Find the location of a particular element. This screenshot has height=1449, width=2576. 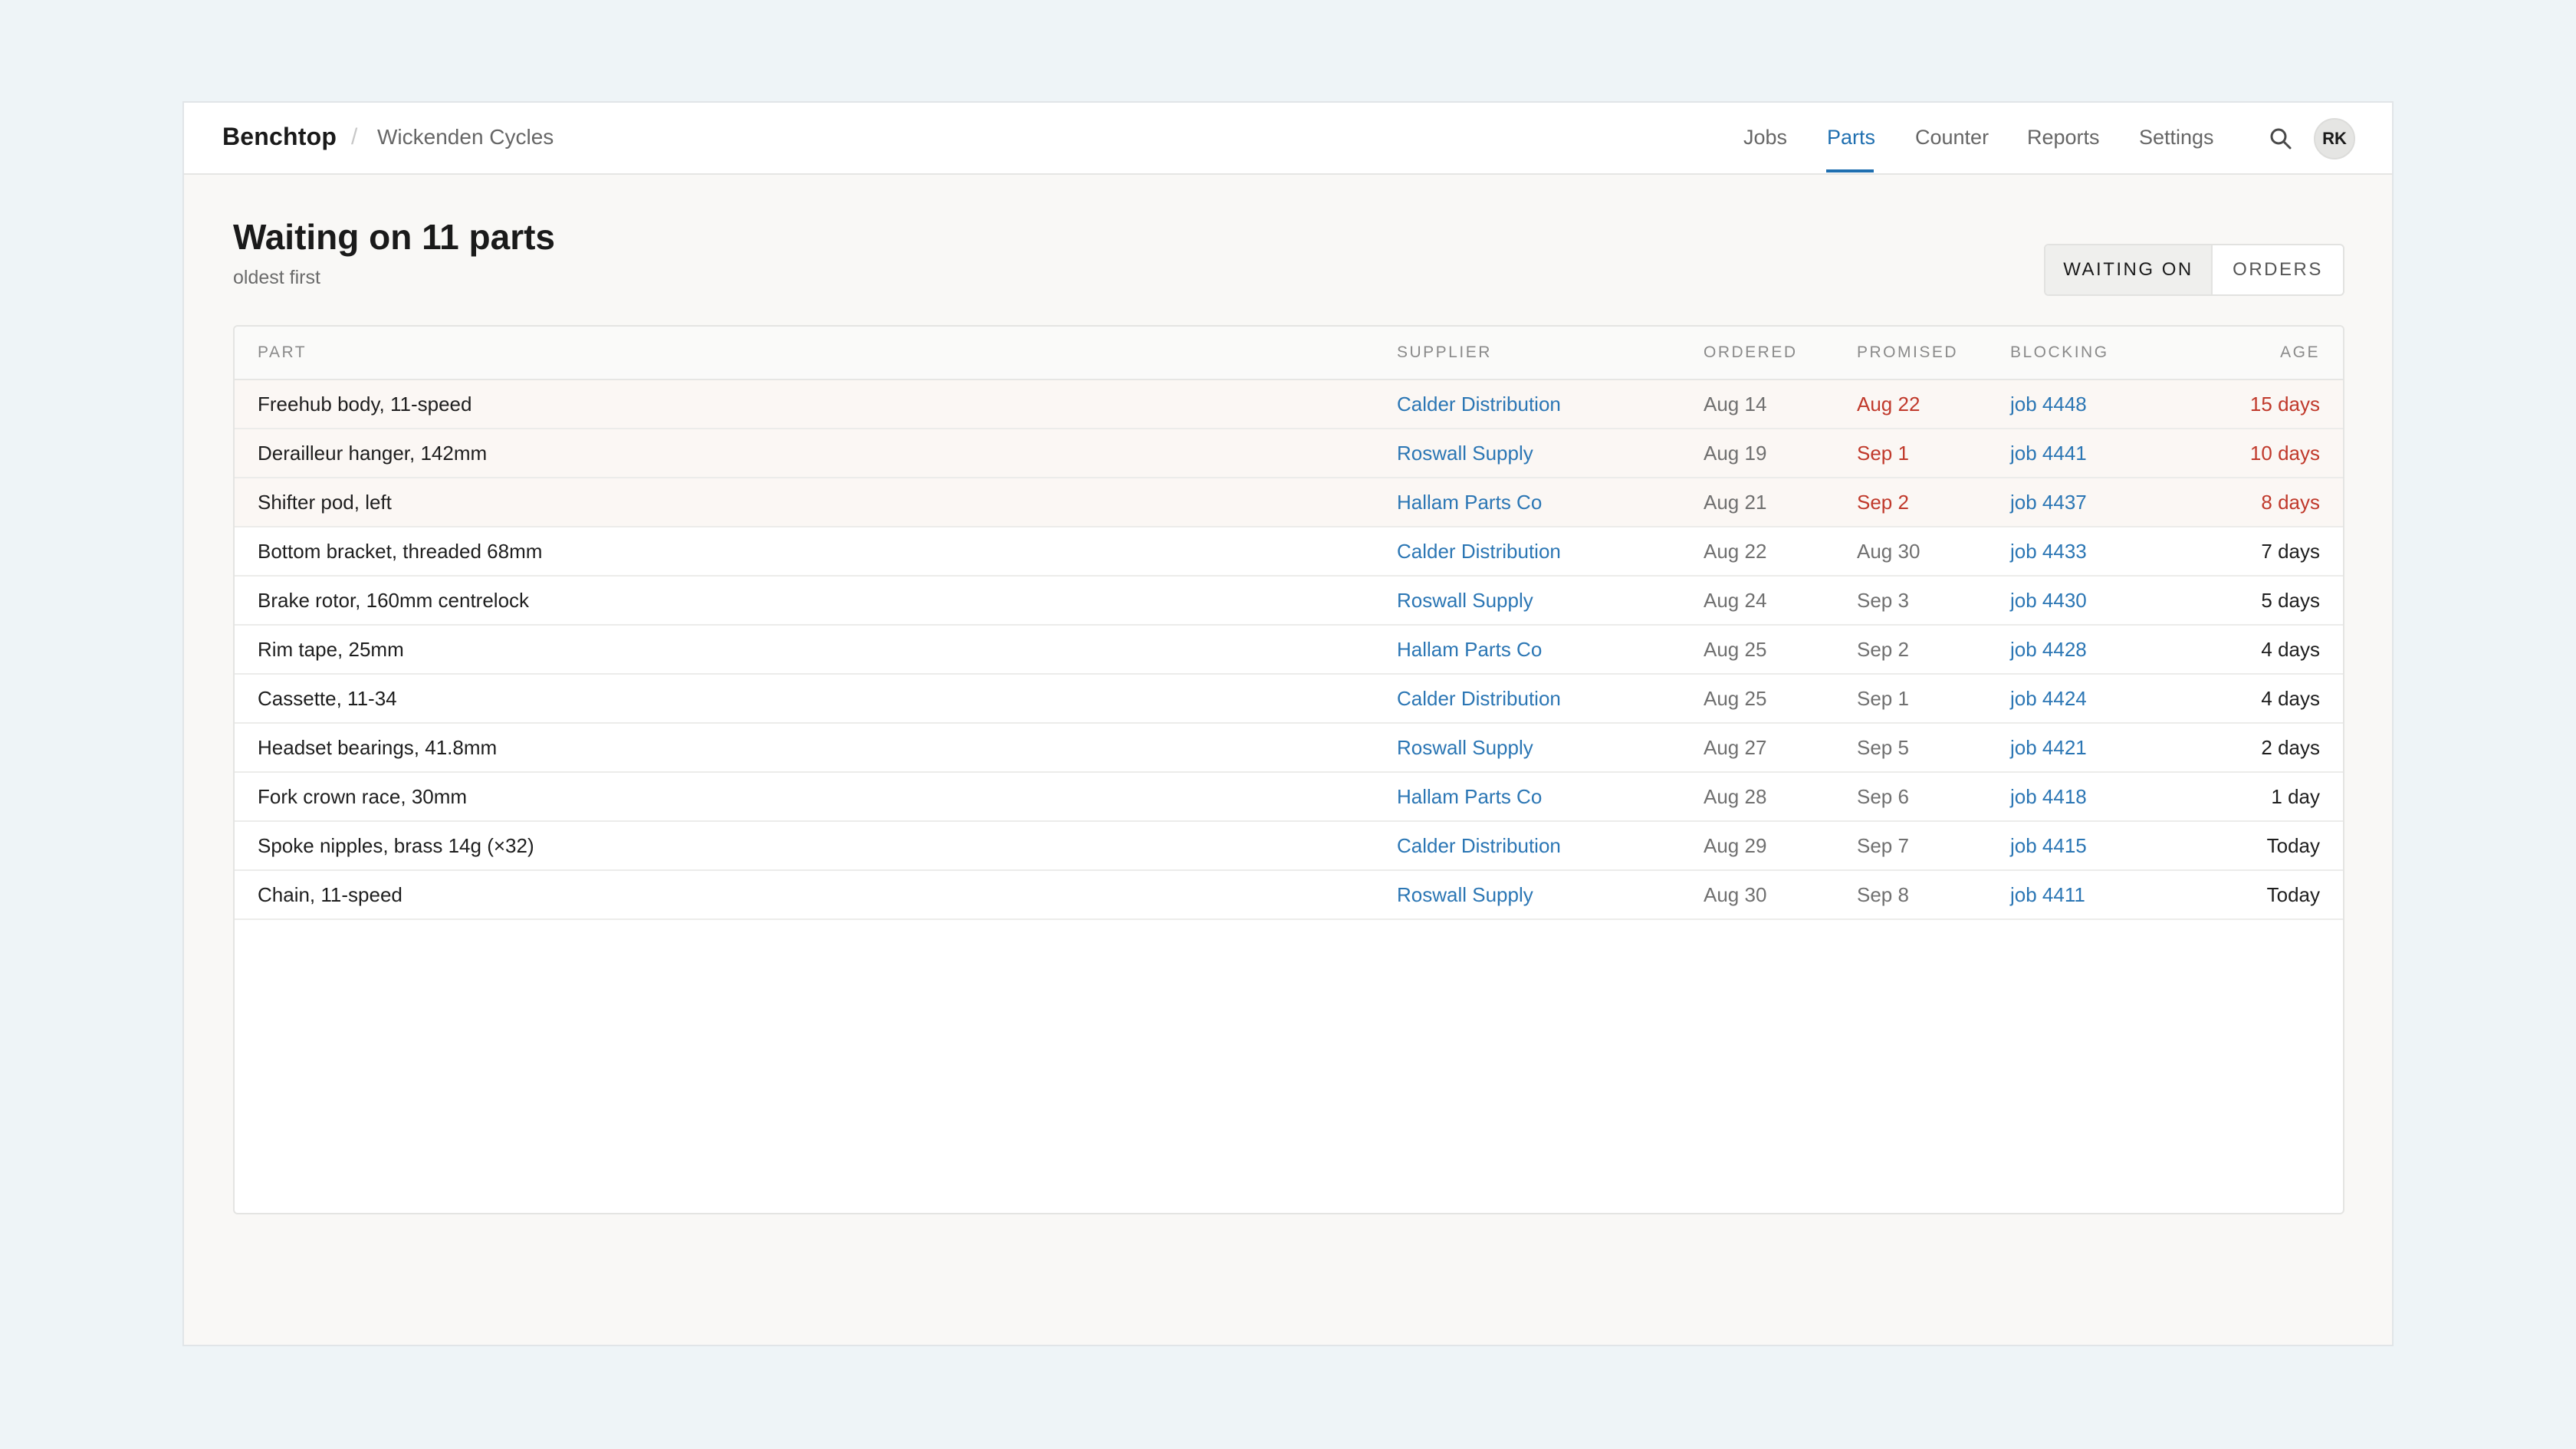

promised-date: Aug 22 is located at coordinates (1889, 404).